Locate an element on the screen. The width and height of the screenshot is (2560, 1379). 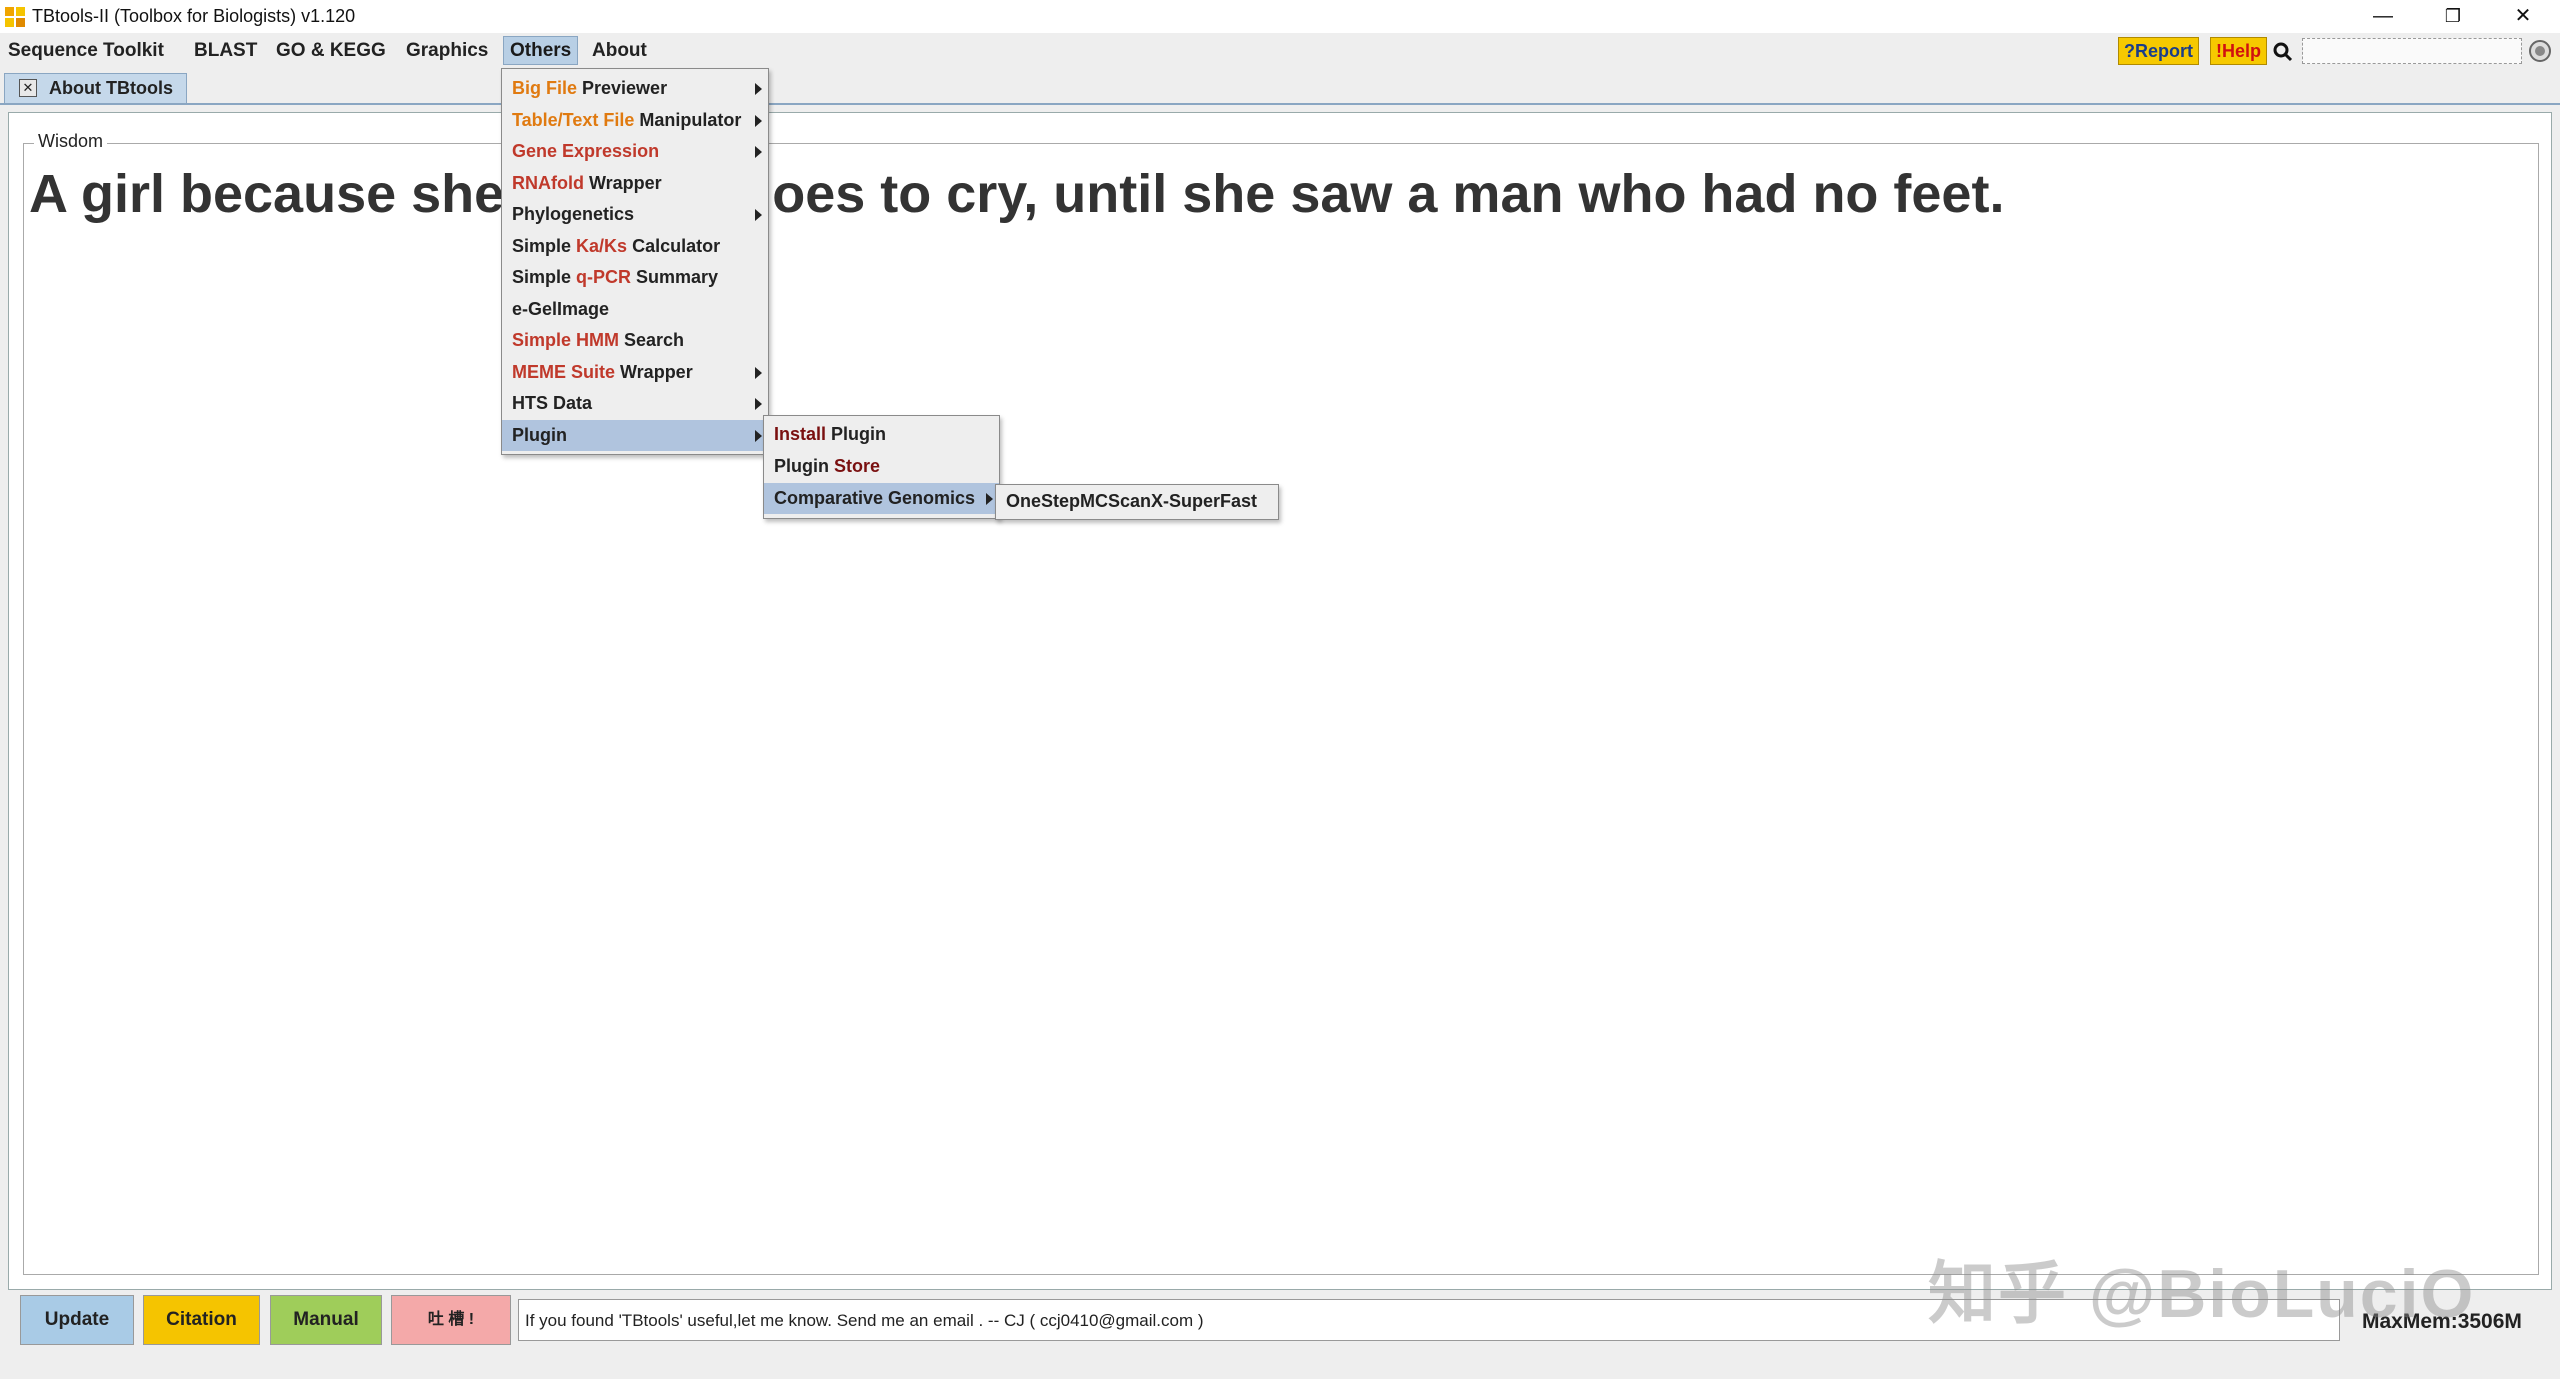
menu-item-text: Calculator is located at coordinates (674, 245).